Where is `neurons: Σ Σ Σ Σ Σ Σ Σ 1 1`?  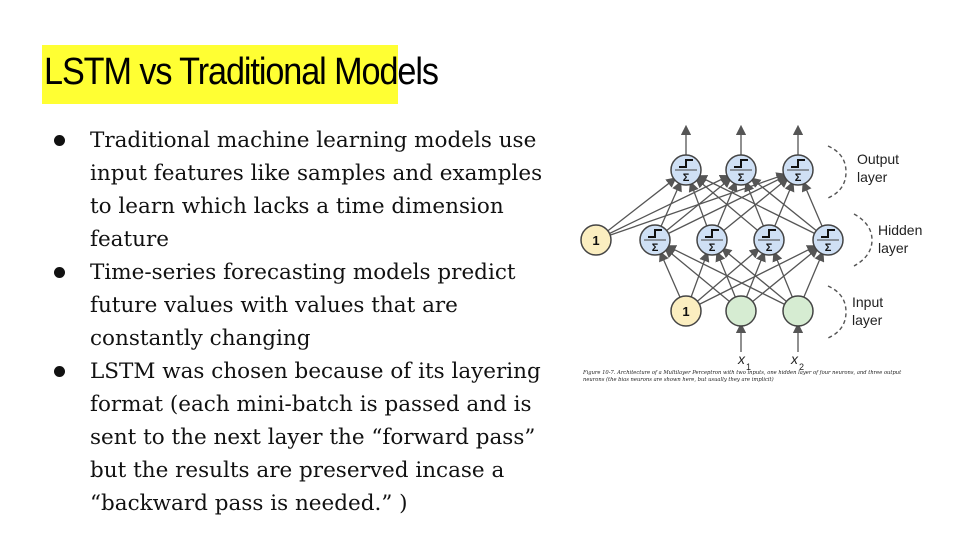
neurons: Σ Σ Σ Σ Σ Σ Σ 1 1 is located at coordinates (712, 240).